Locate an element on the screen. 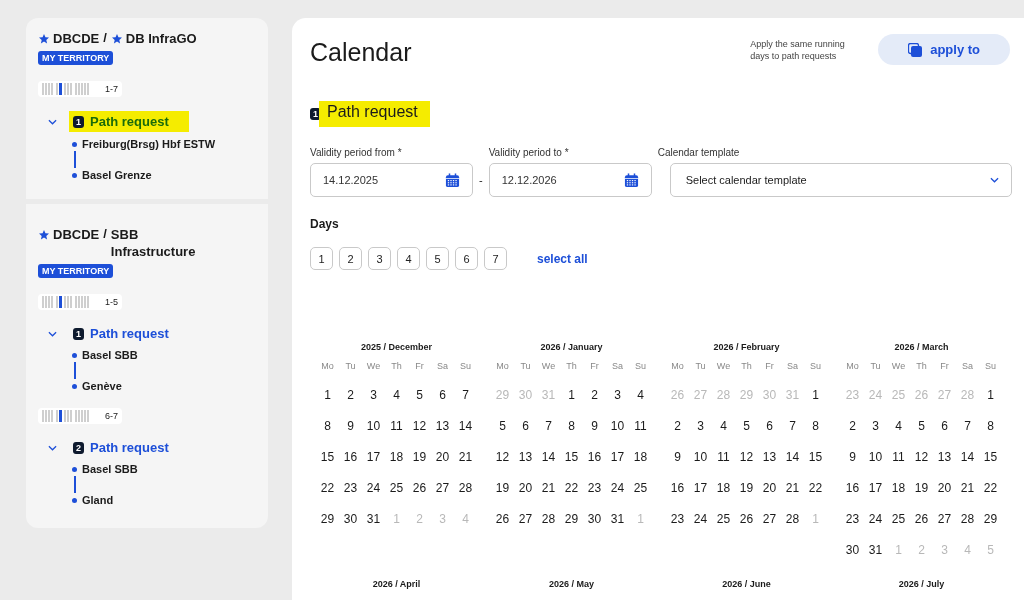 The height and width of the screenshot is (600, 1024). calendar-day: 25 is located at coordinates (396, 495).